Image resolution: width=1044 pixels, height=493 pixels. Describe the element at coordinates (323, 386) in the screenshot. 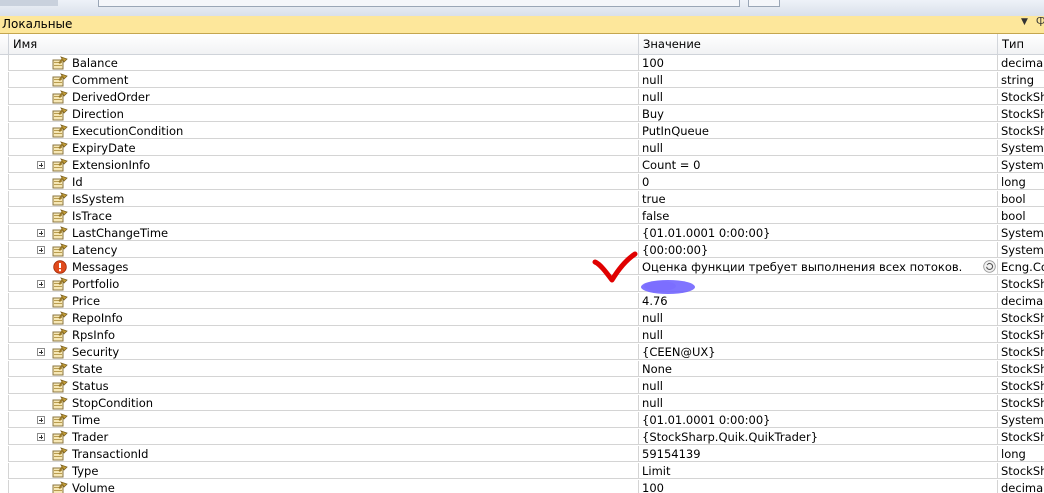

I see `name-cell: Status` at that location.